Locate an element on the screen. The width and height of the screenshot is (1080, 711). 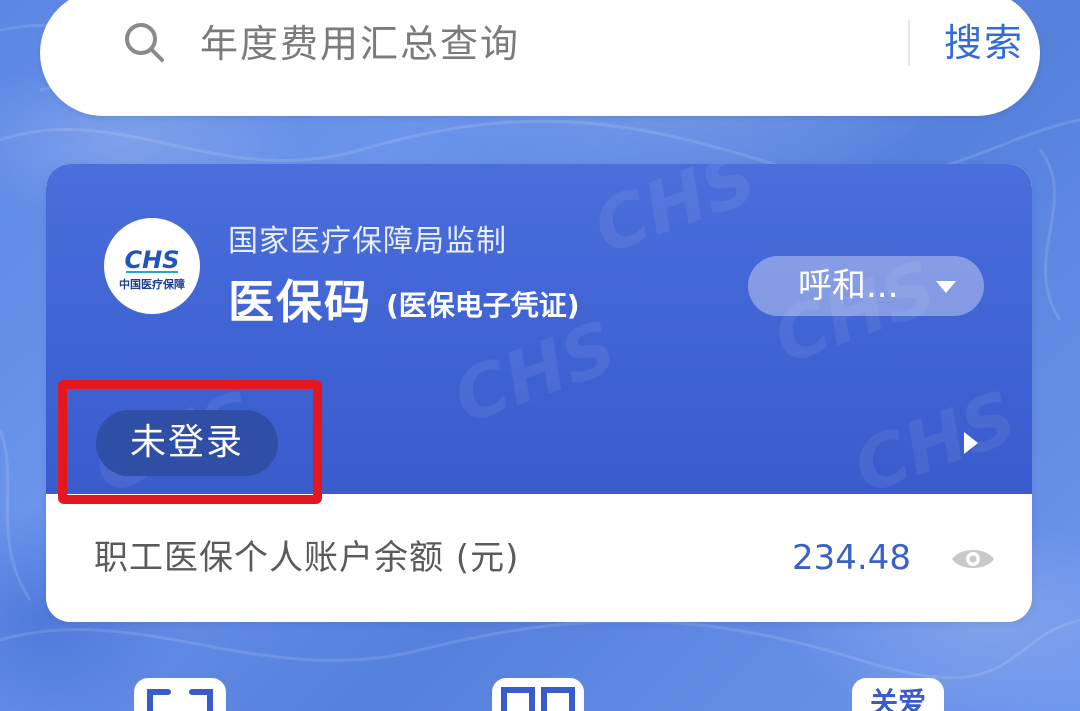
care-shortcut: 关爱 is located at coordinates (898, 694).